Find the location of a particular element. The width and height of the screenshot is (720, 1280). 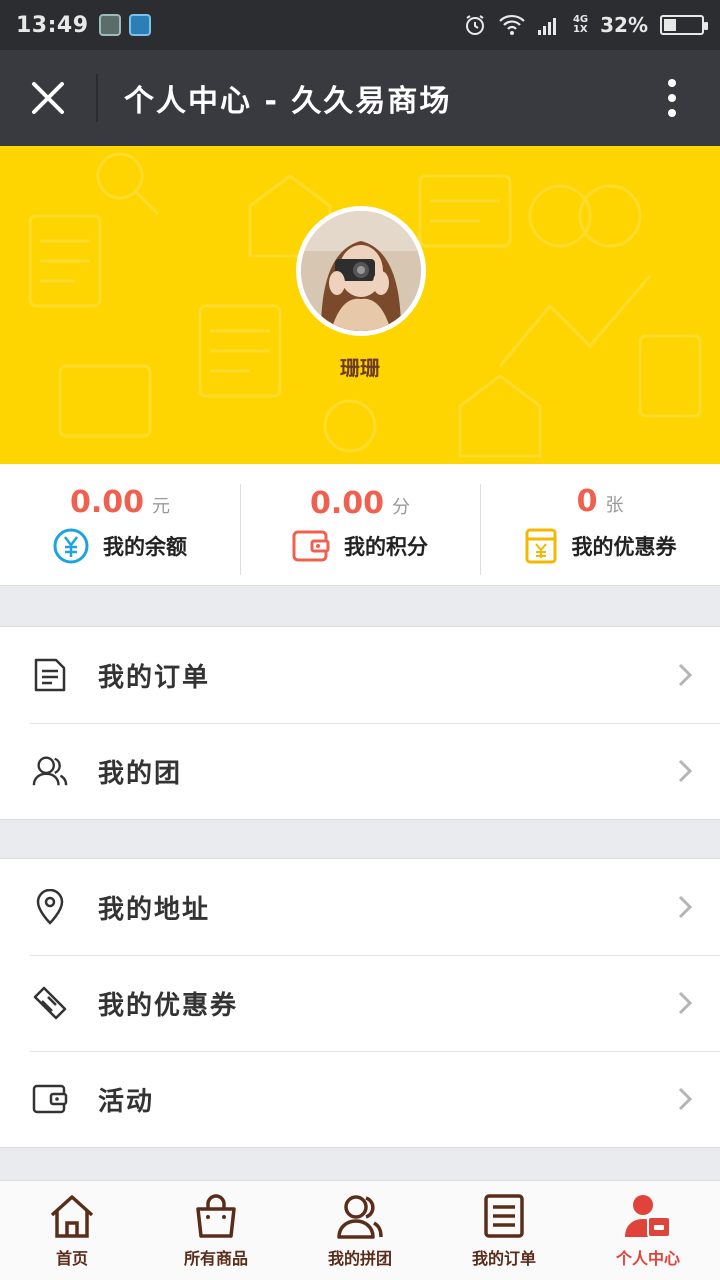

group-icon is located at coordinates (360, 1216).